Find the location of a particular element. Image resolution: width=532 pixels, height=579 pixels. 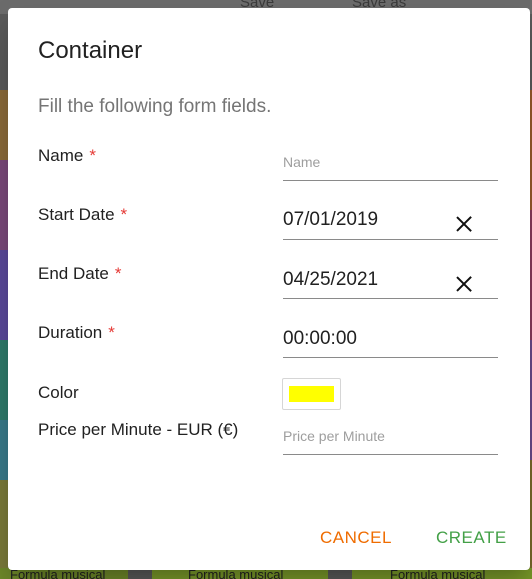

end-date-value: 04/25/2021 is located at coordinates (331, 279).